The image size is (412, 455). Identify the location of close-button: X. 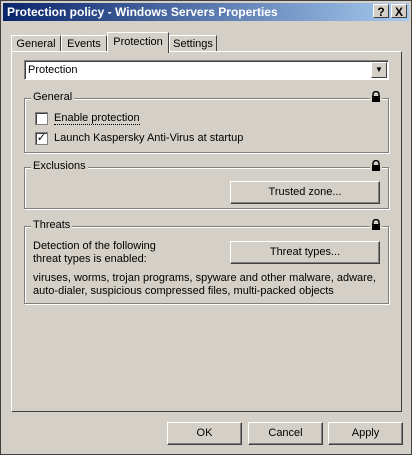
(399, 11).